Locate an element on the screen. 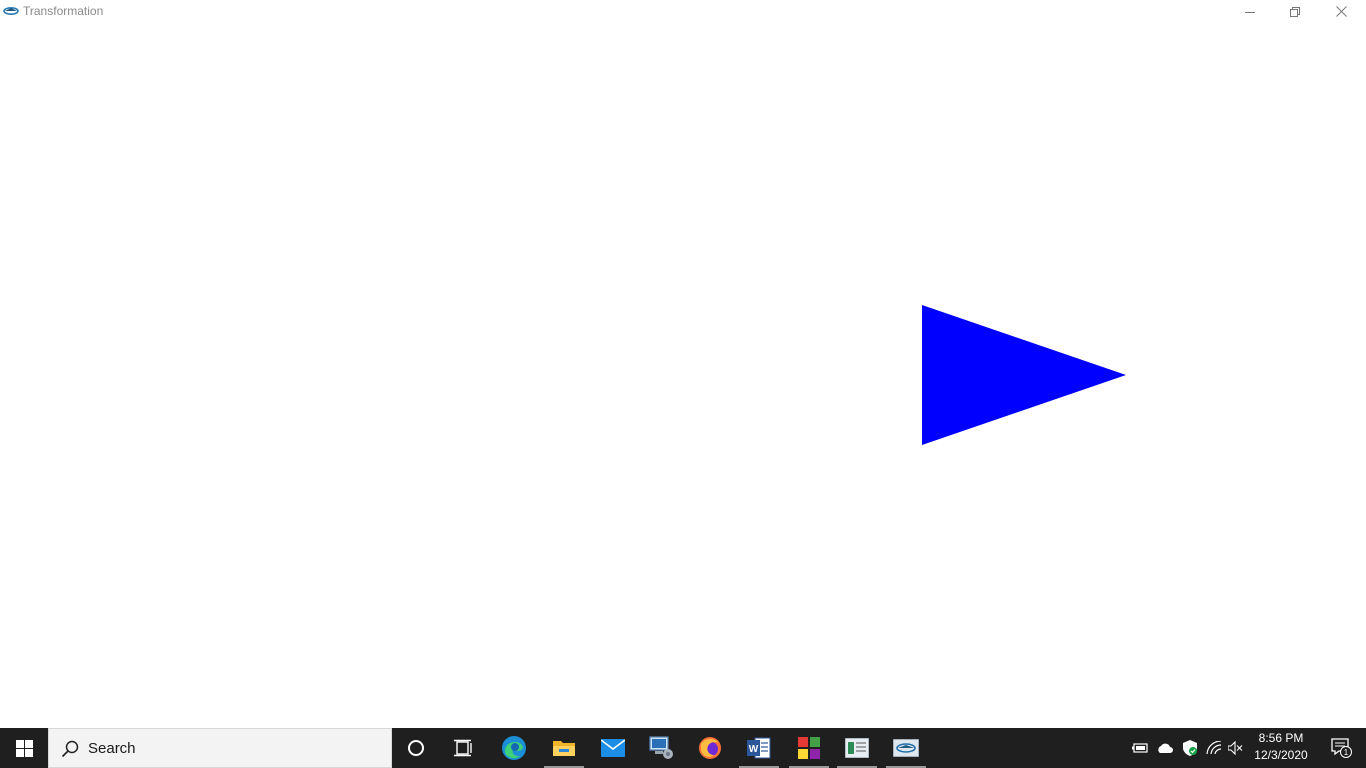  remote-app-button is located at coordinates (661, 748).